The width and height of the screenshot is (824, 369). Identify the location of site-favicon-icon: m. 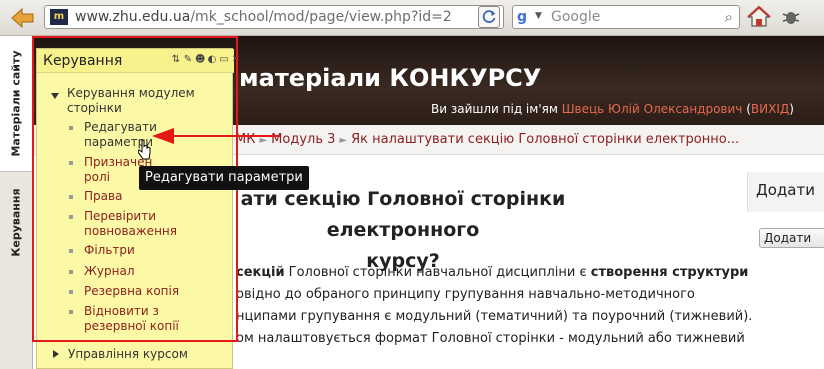
(59, 17).